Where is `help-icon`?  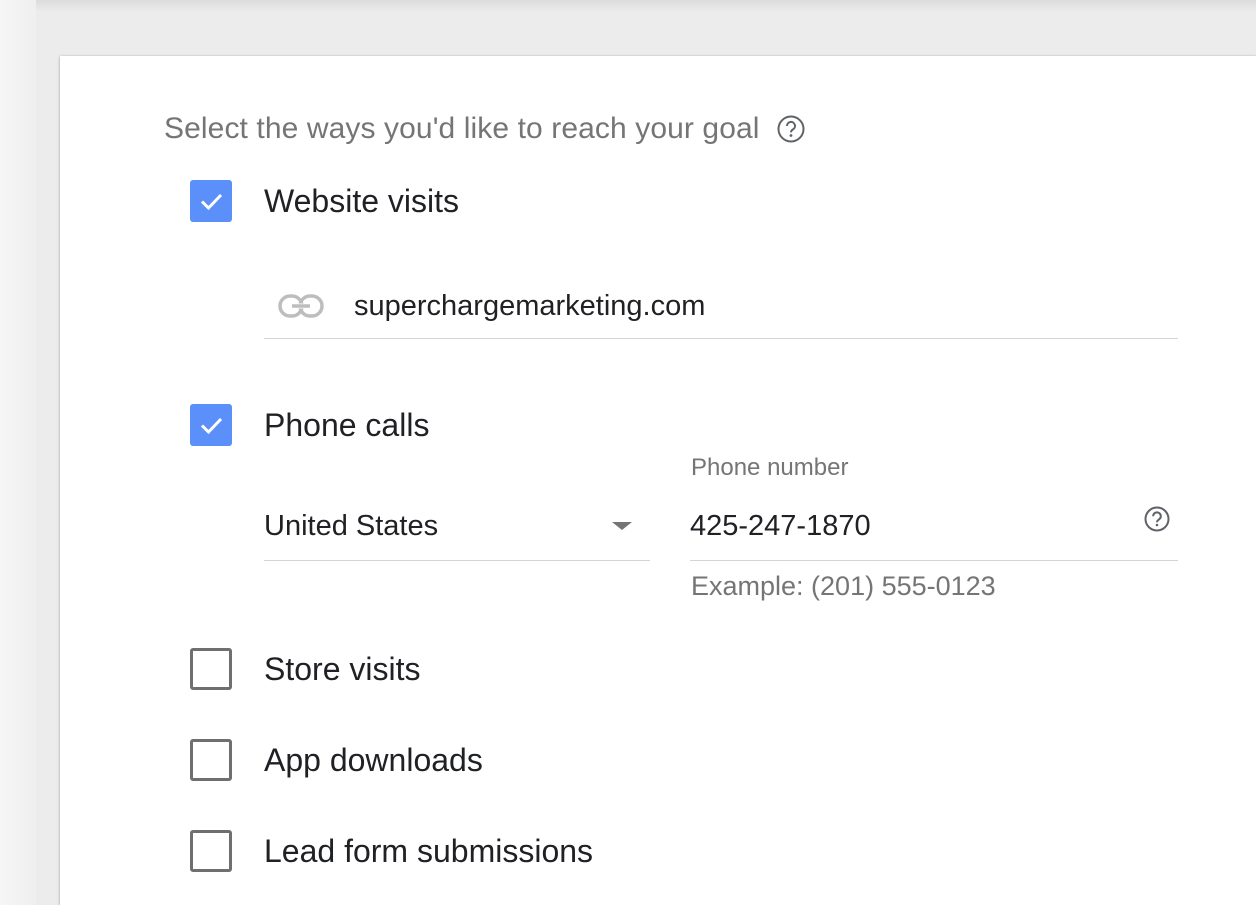
help-icon is located at coordinates (791, 129).